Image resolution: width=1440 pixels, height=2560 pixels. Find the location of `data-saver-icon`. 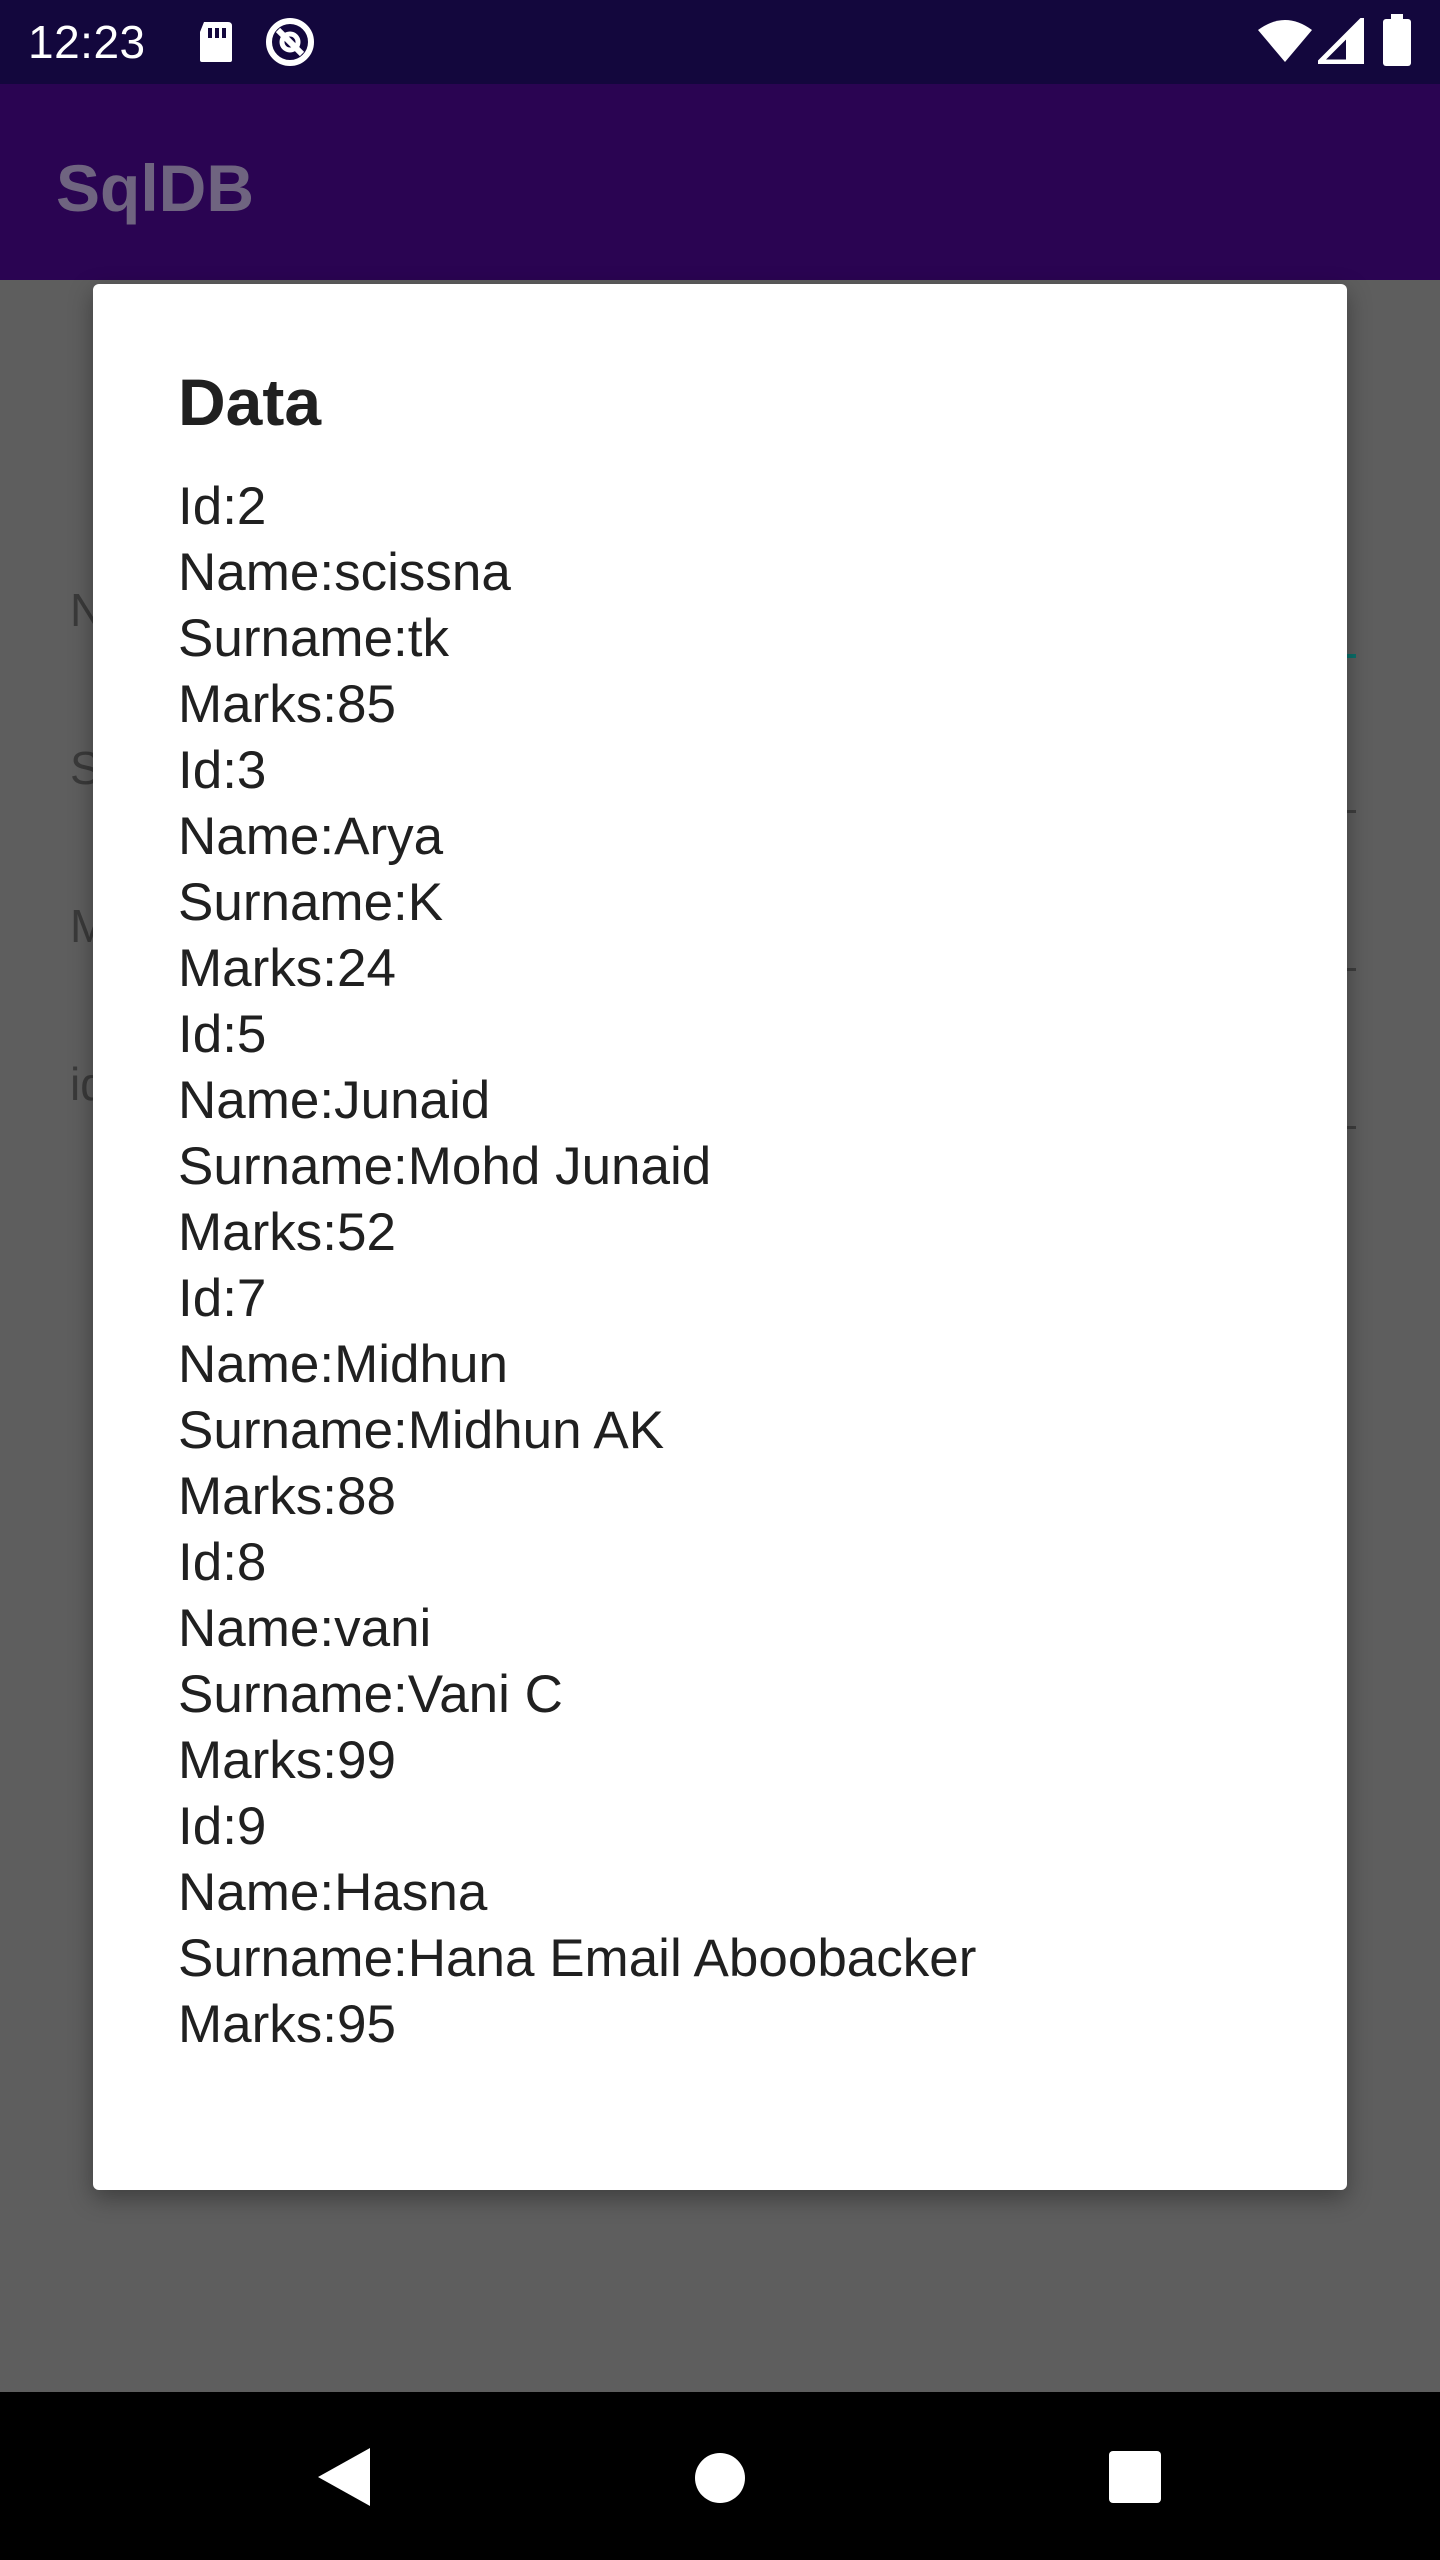

data-saver-icon is located at coordinates (290, 42).